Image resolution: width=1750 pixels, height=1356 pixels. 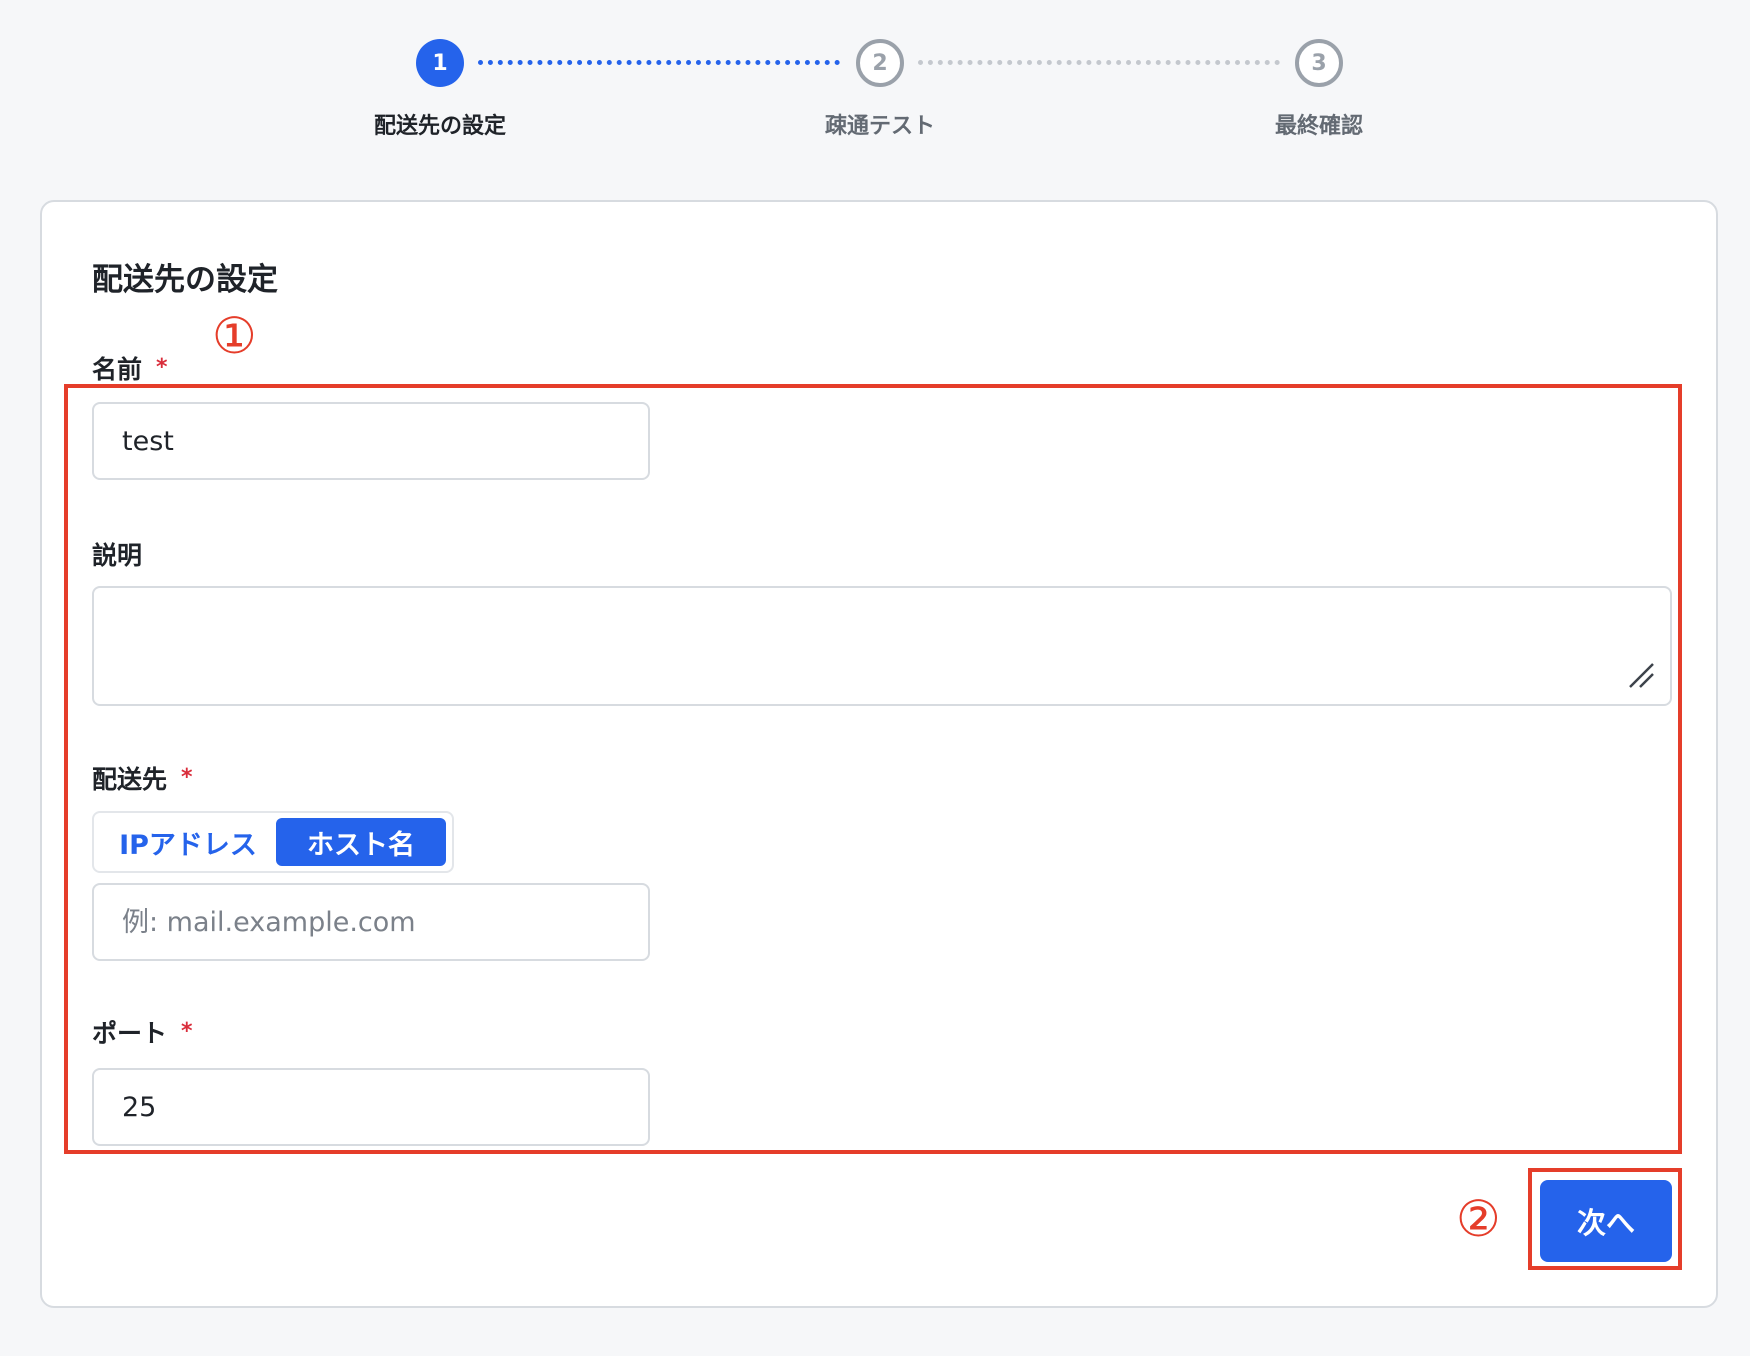 What do you see at coordinates (185, 280) in the screenshot?
I see `card-title: 配送先の設定` at bounding box center [185, 280].